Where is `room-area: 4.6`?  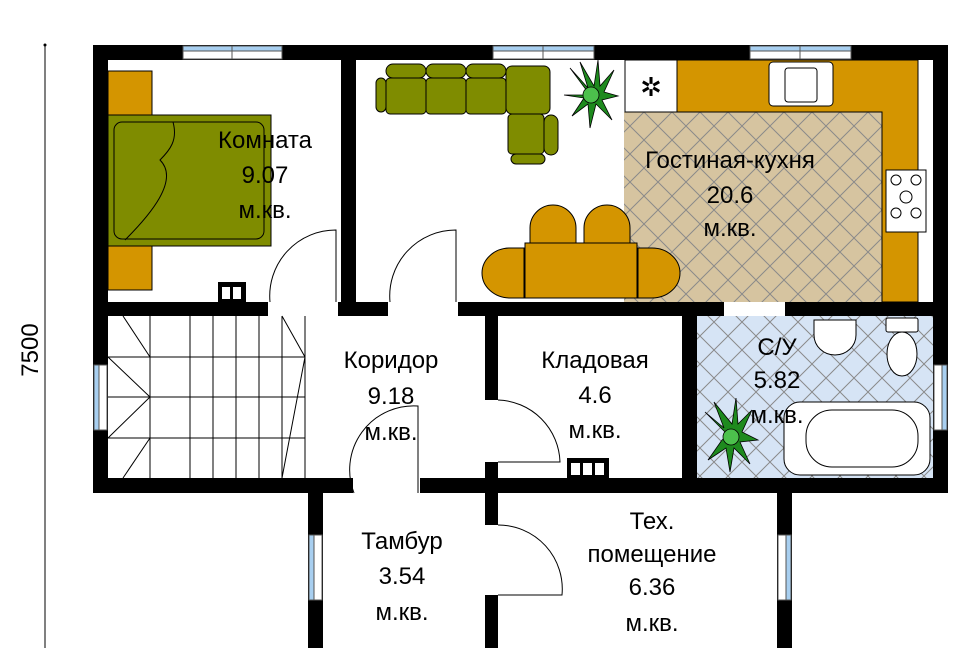
room-area: 4.6 is located at coordinates (594, 395).